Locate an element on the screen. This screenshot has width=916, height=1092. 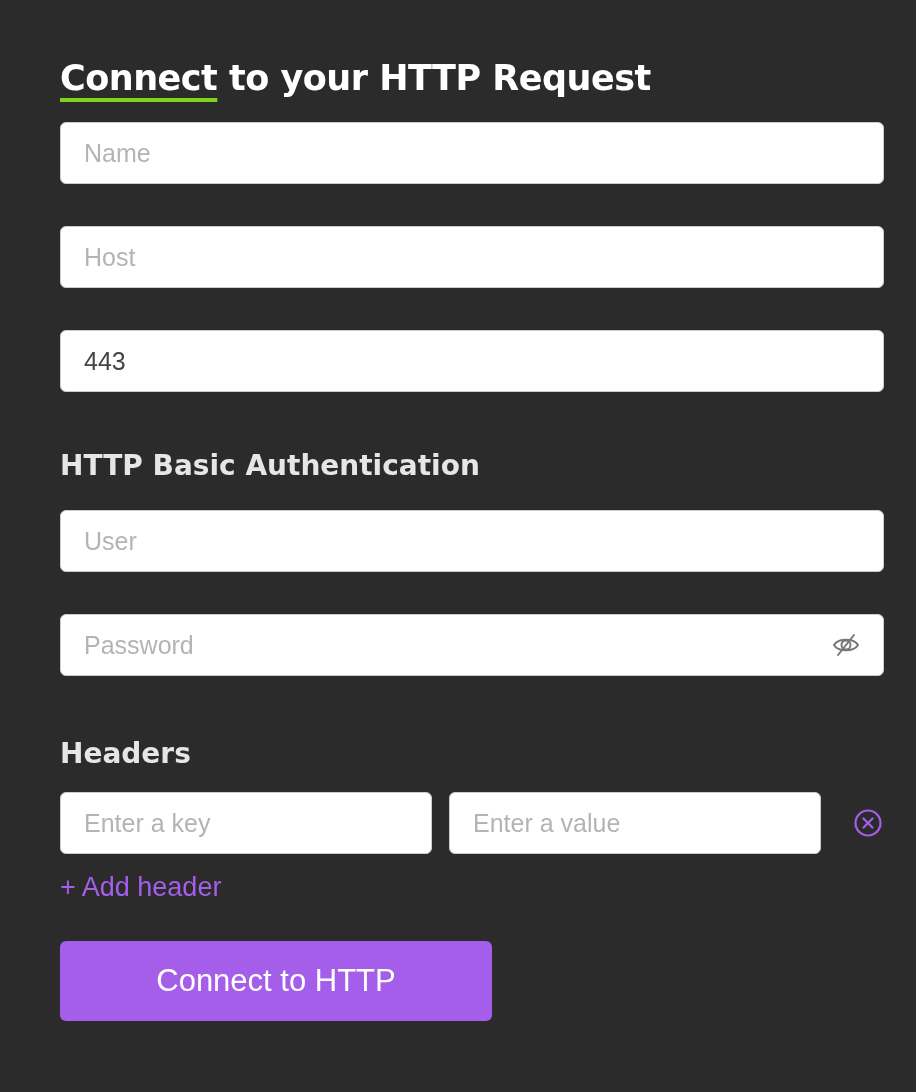
add-header-link: + Add header is located at coordinates (141, 887).